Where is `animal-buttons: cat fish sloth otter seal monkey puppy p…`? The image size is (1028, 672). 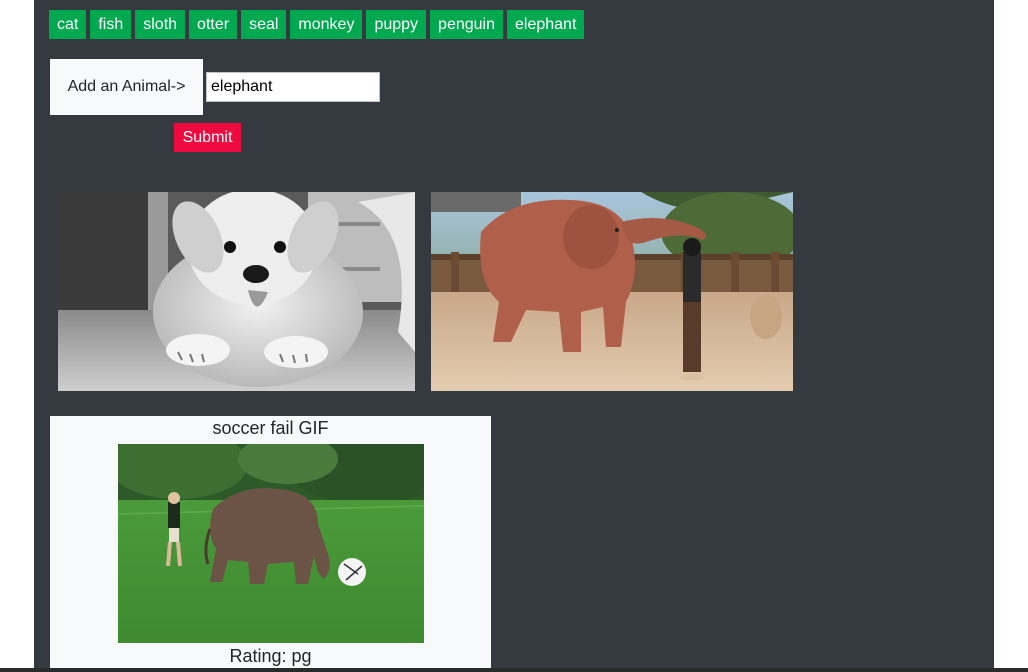 animal-buttons: cat fish sloth otter seal monkey puppy p… is located at coordinates (317, 24).